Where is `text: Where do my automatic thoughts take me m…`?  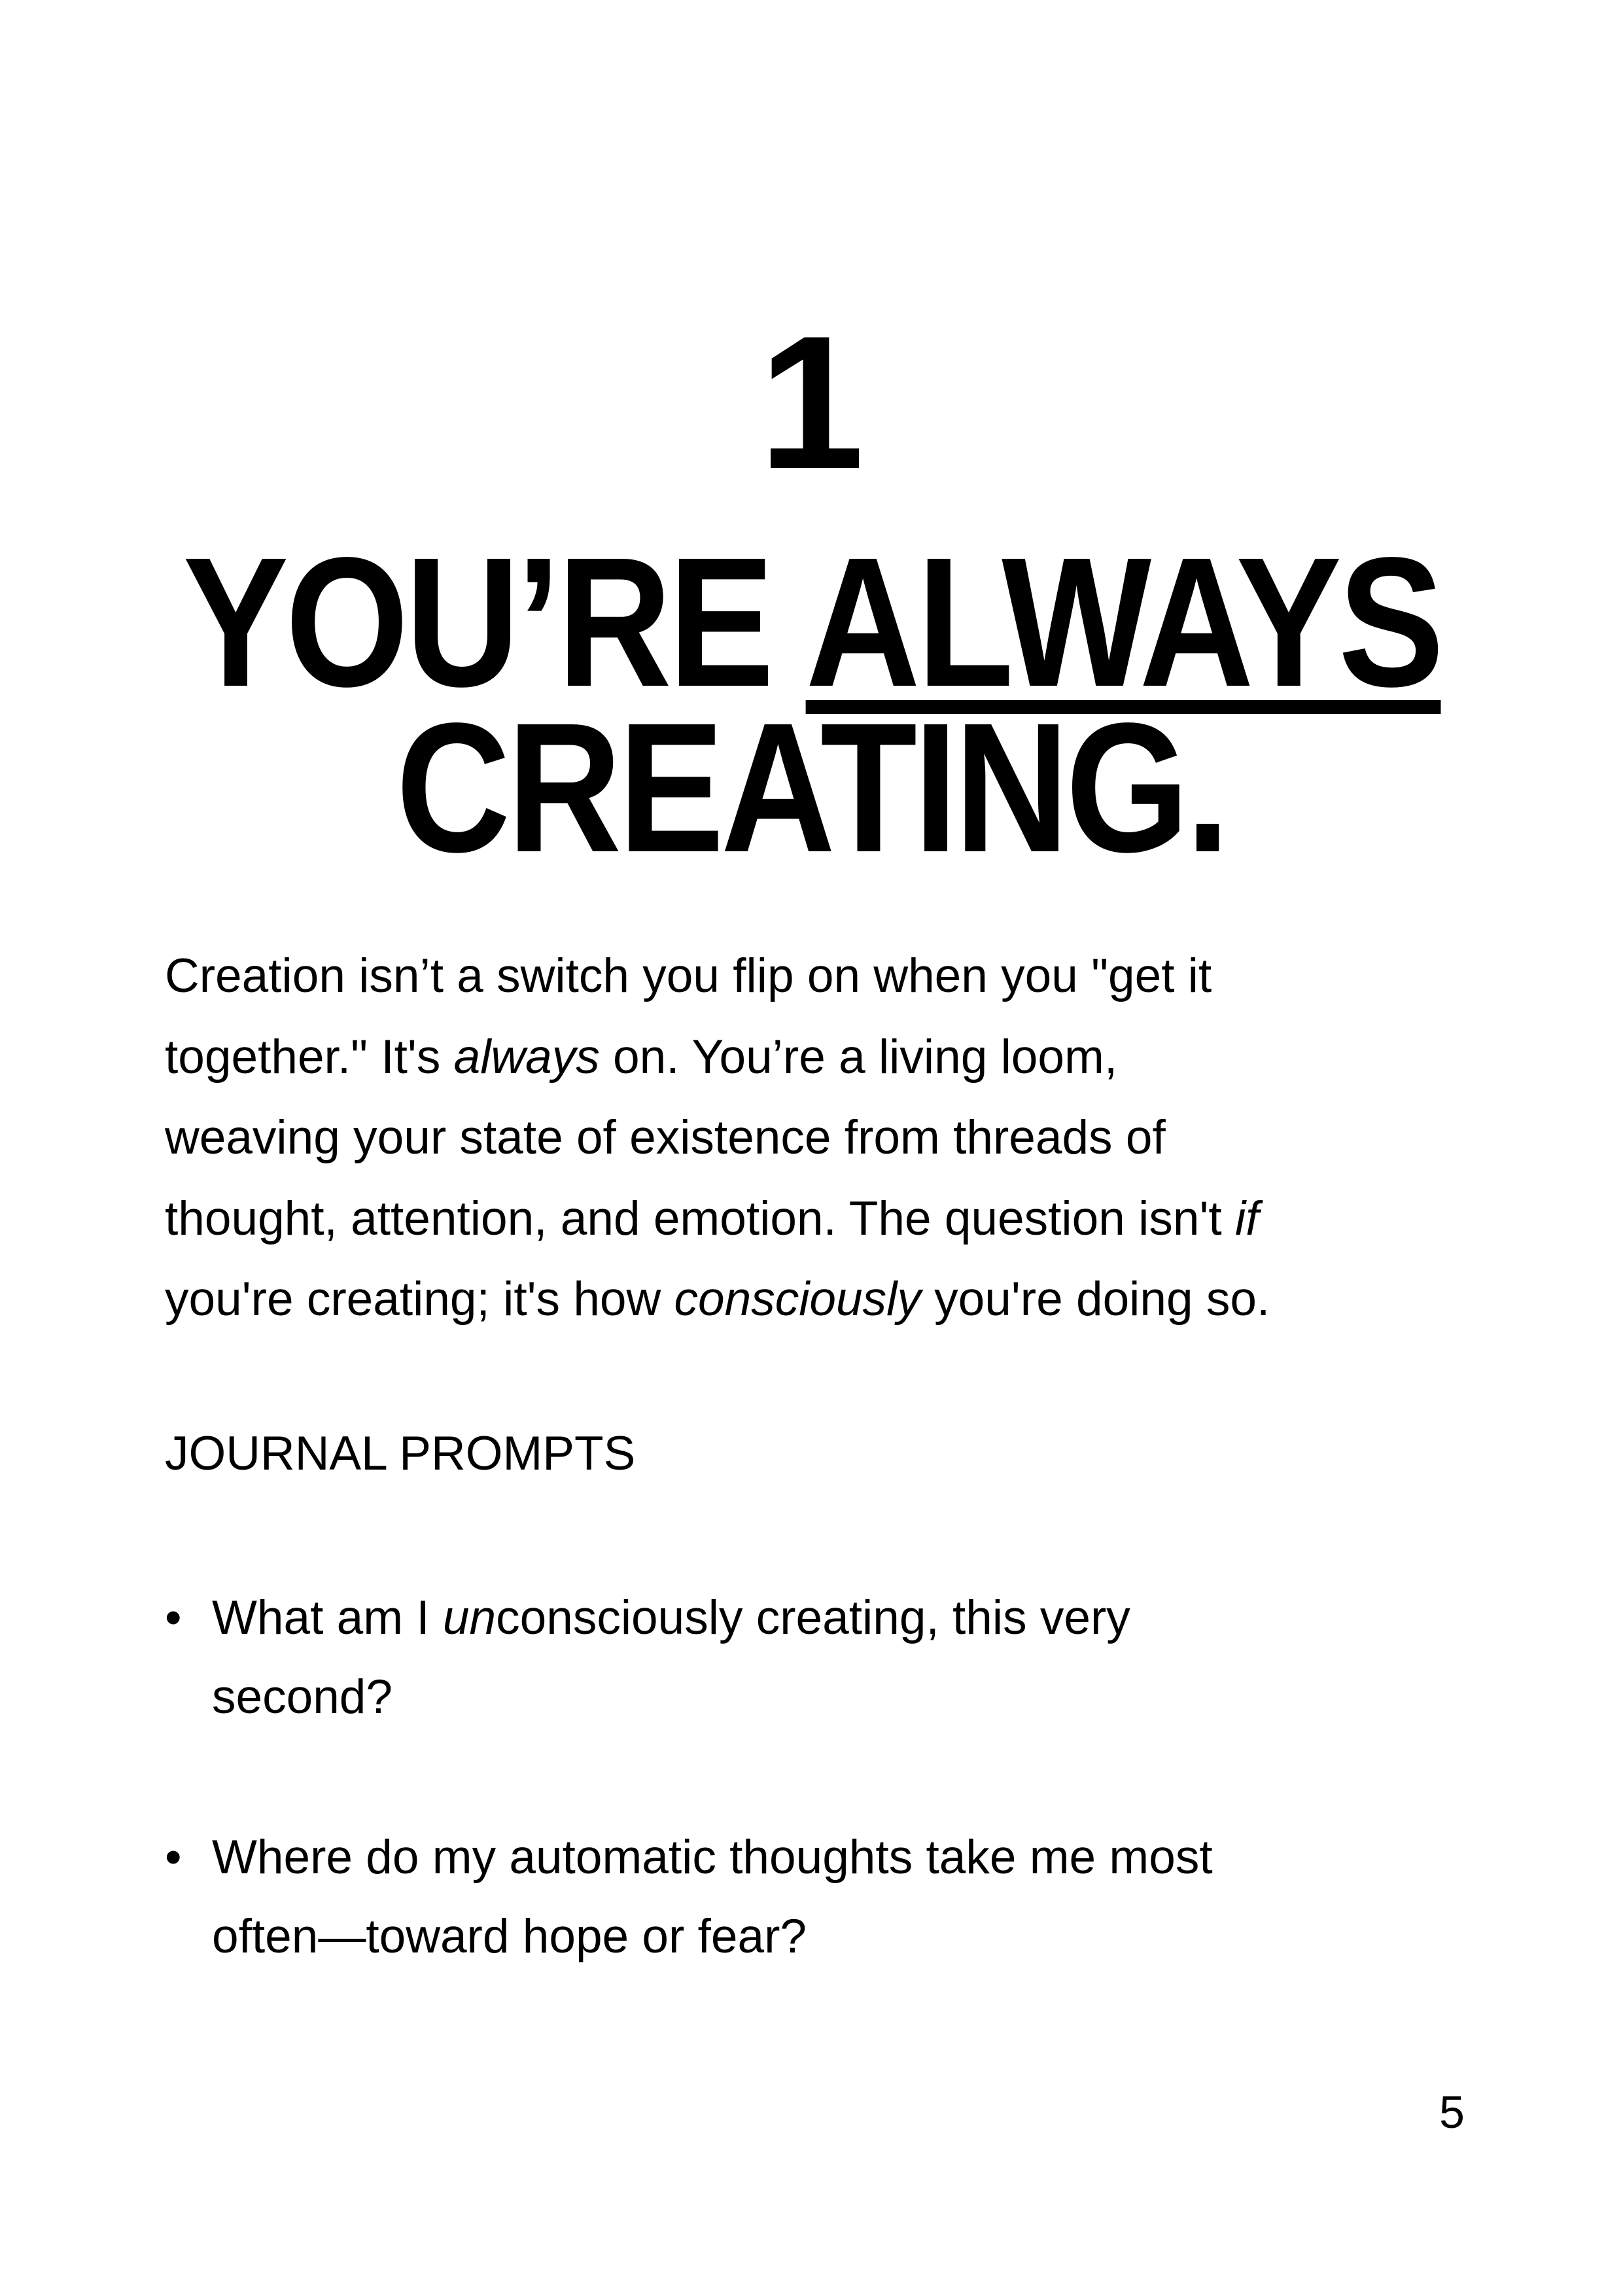
text: Where do my automatic thoughts take me m… is located at coordinates (712, 1857).